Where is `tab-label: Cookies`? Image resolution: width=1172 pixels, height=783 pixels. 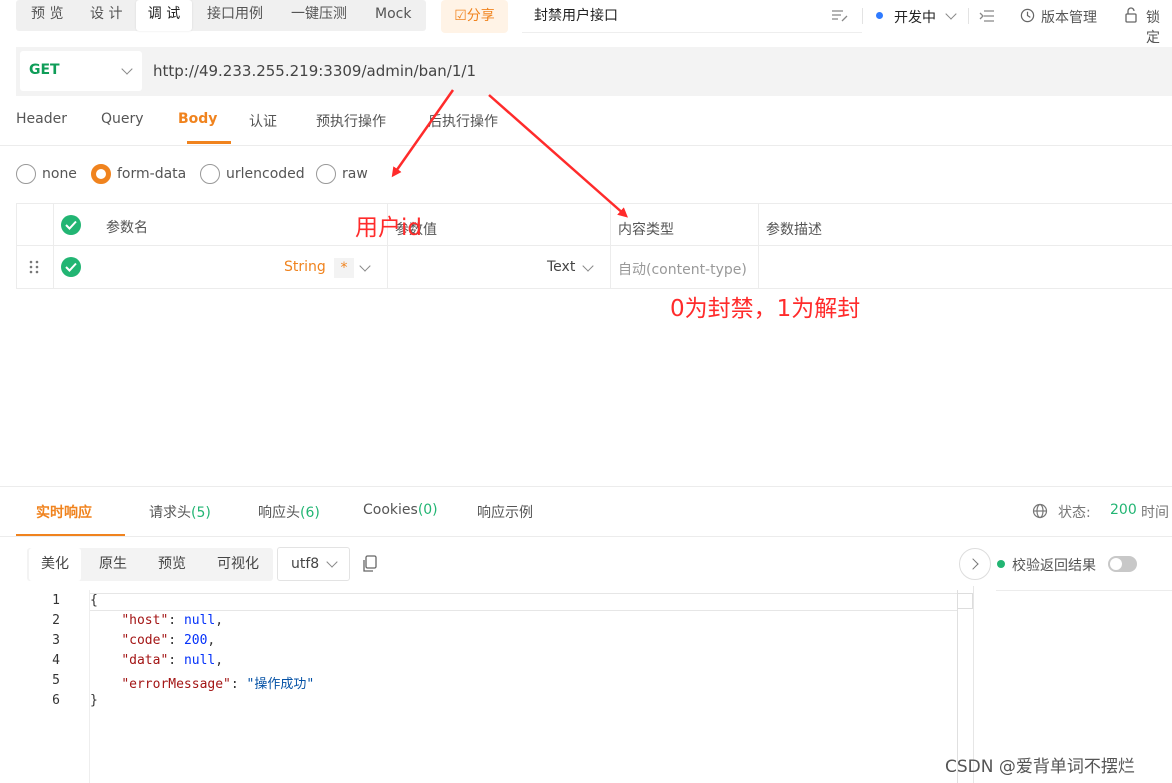 tab-label: Cookies is located at coordinates (390, 510).